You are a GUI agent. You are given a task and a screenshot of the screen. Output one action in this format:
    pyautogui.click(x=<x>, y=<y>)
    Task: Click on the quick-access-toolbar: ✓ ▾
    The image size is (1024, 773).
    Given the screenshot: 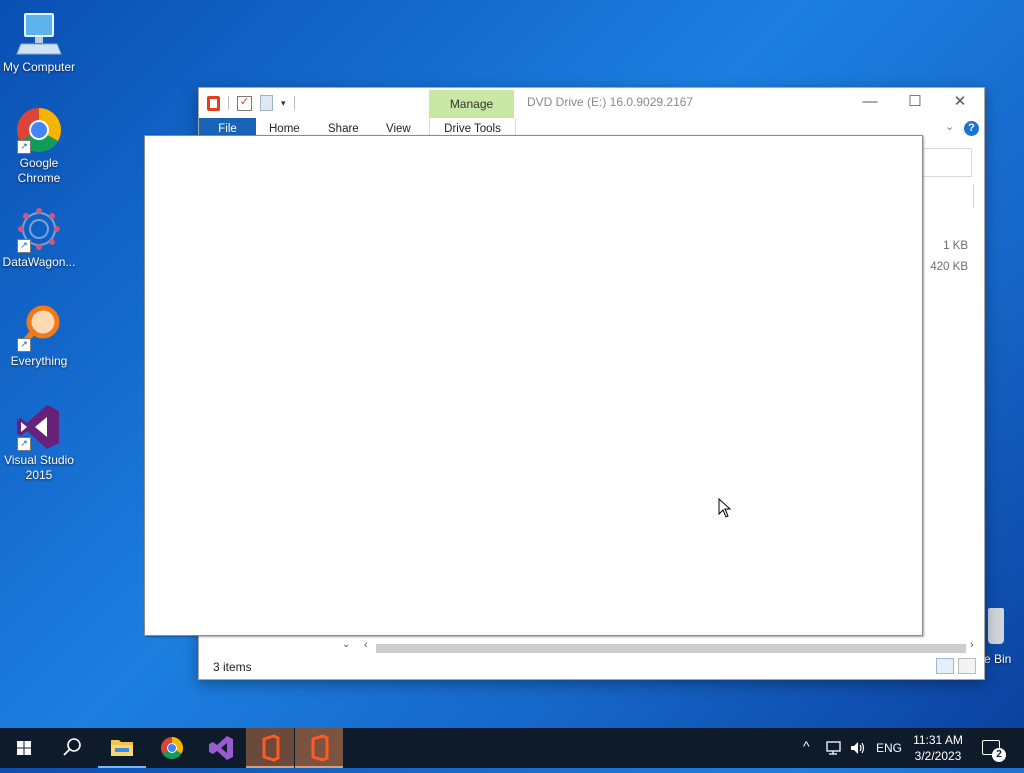 What is the action you would take?
    pyautogui.click(x=251, y=103)
    